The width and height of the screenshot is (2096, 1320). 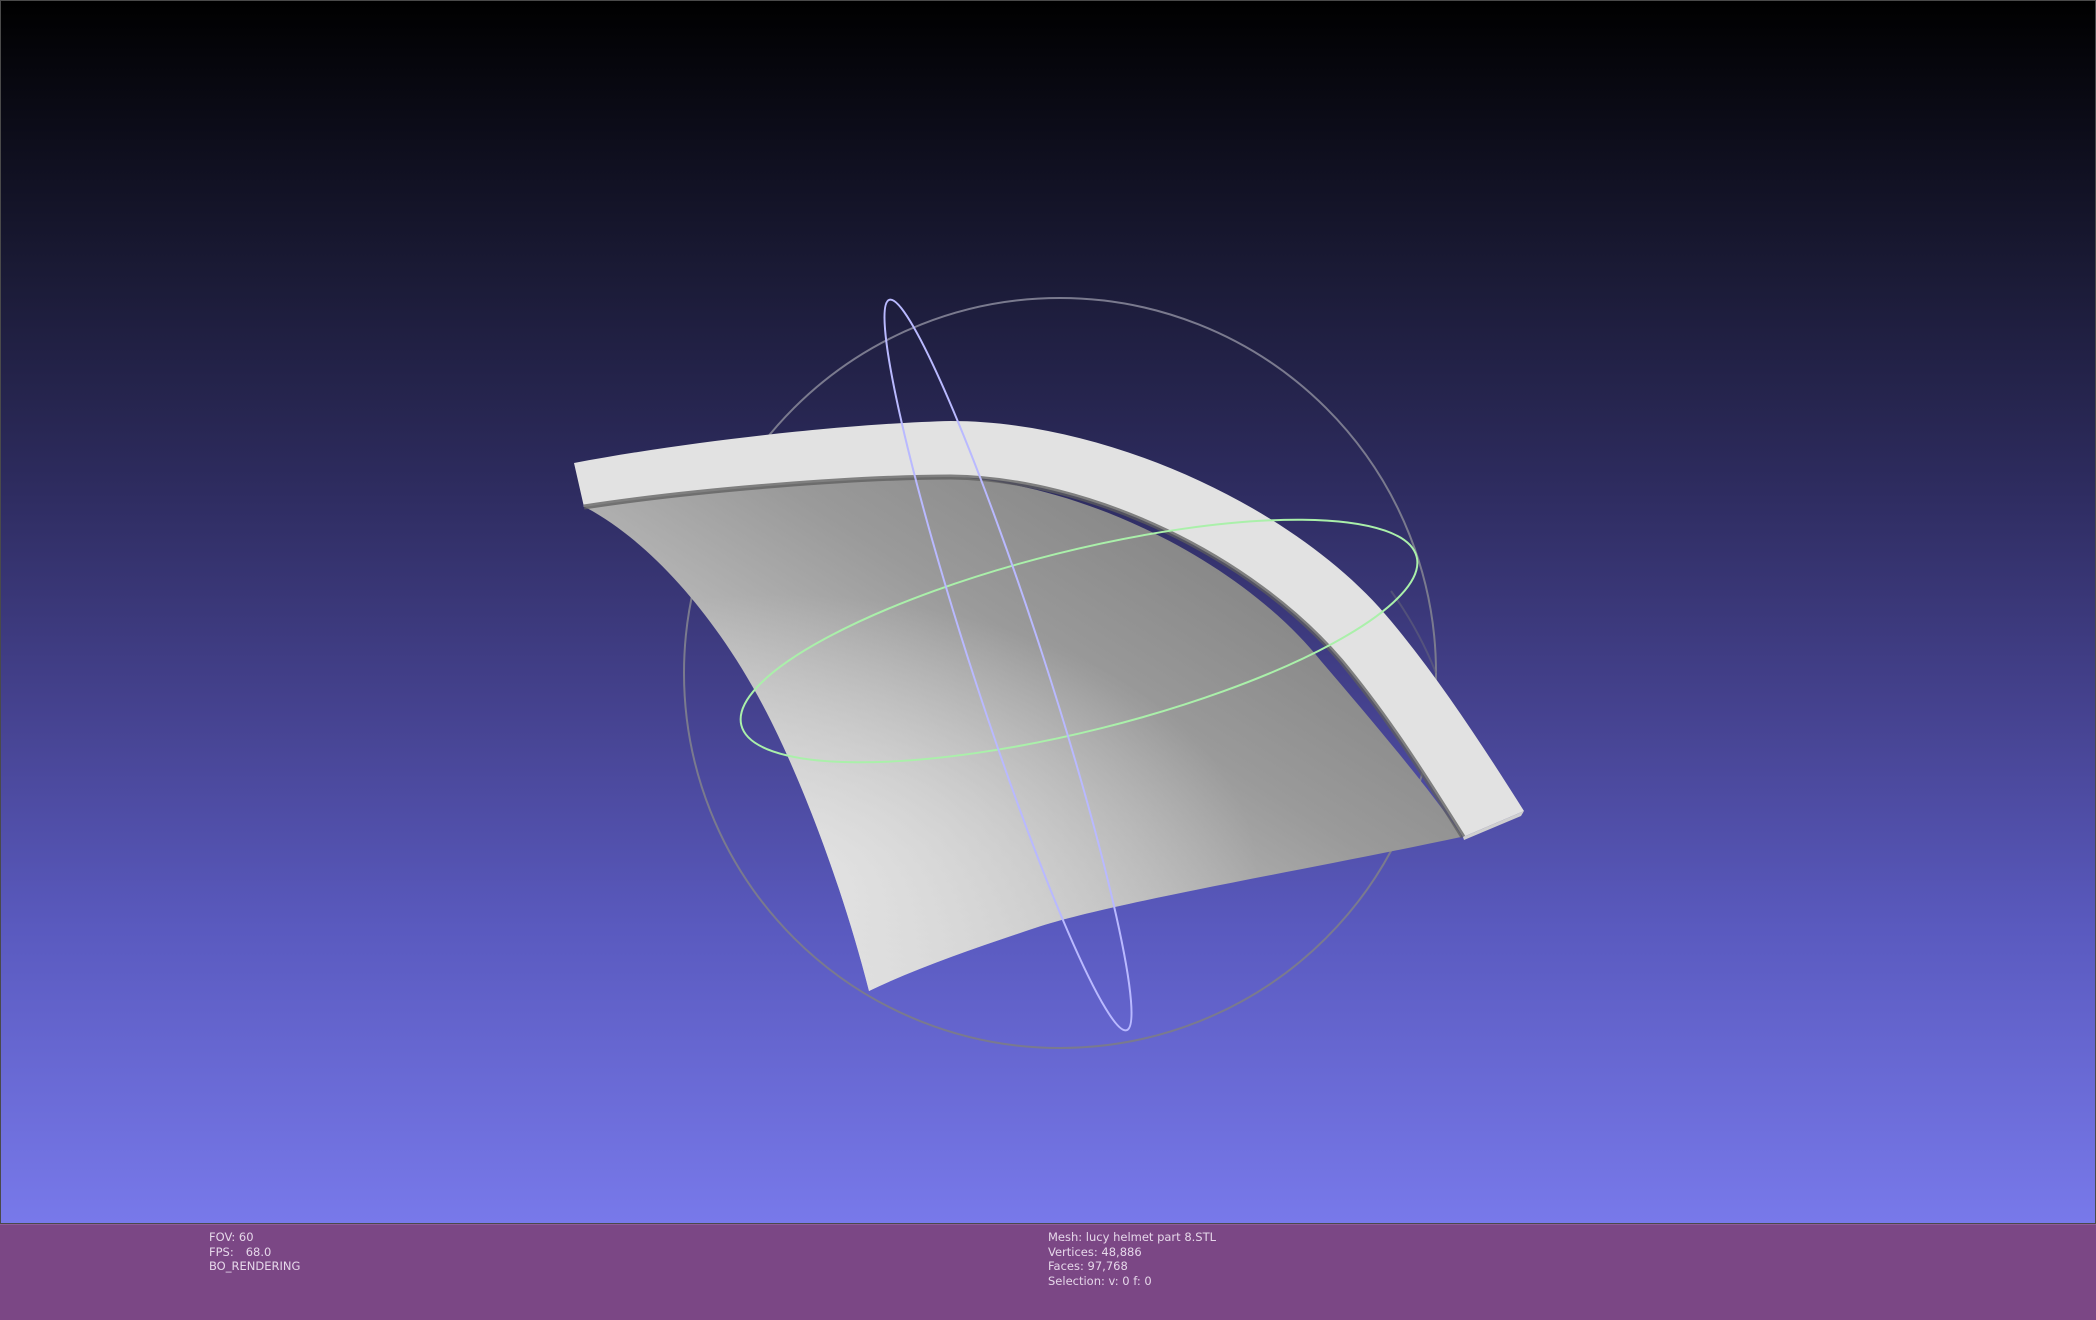 I want to click on fps-value: 68.0, so click(x=258, y=1251).